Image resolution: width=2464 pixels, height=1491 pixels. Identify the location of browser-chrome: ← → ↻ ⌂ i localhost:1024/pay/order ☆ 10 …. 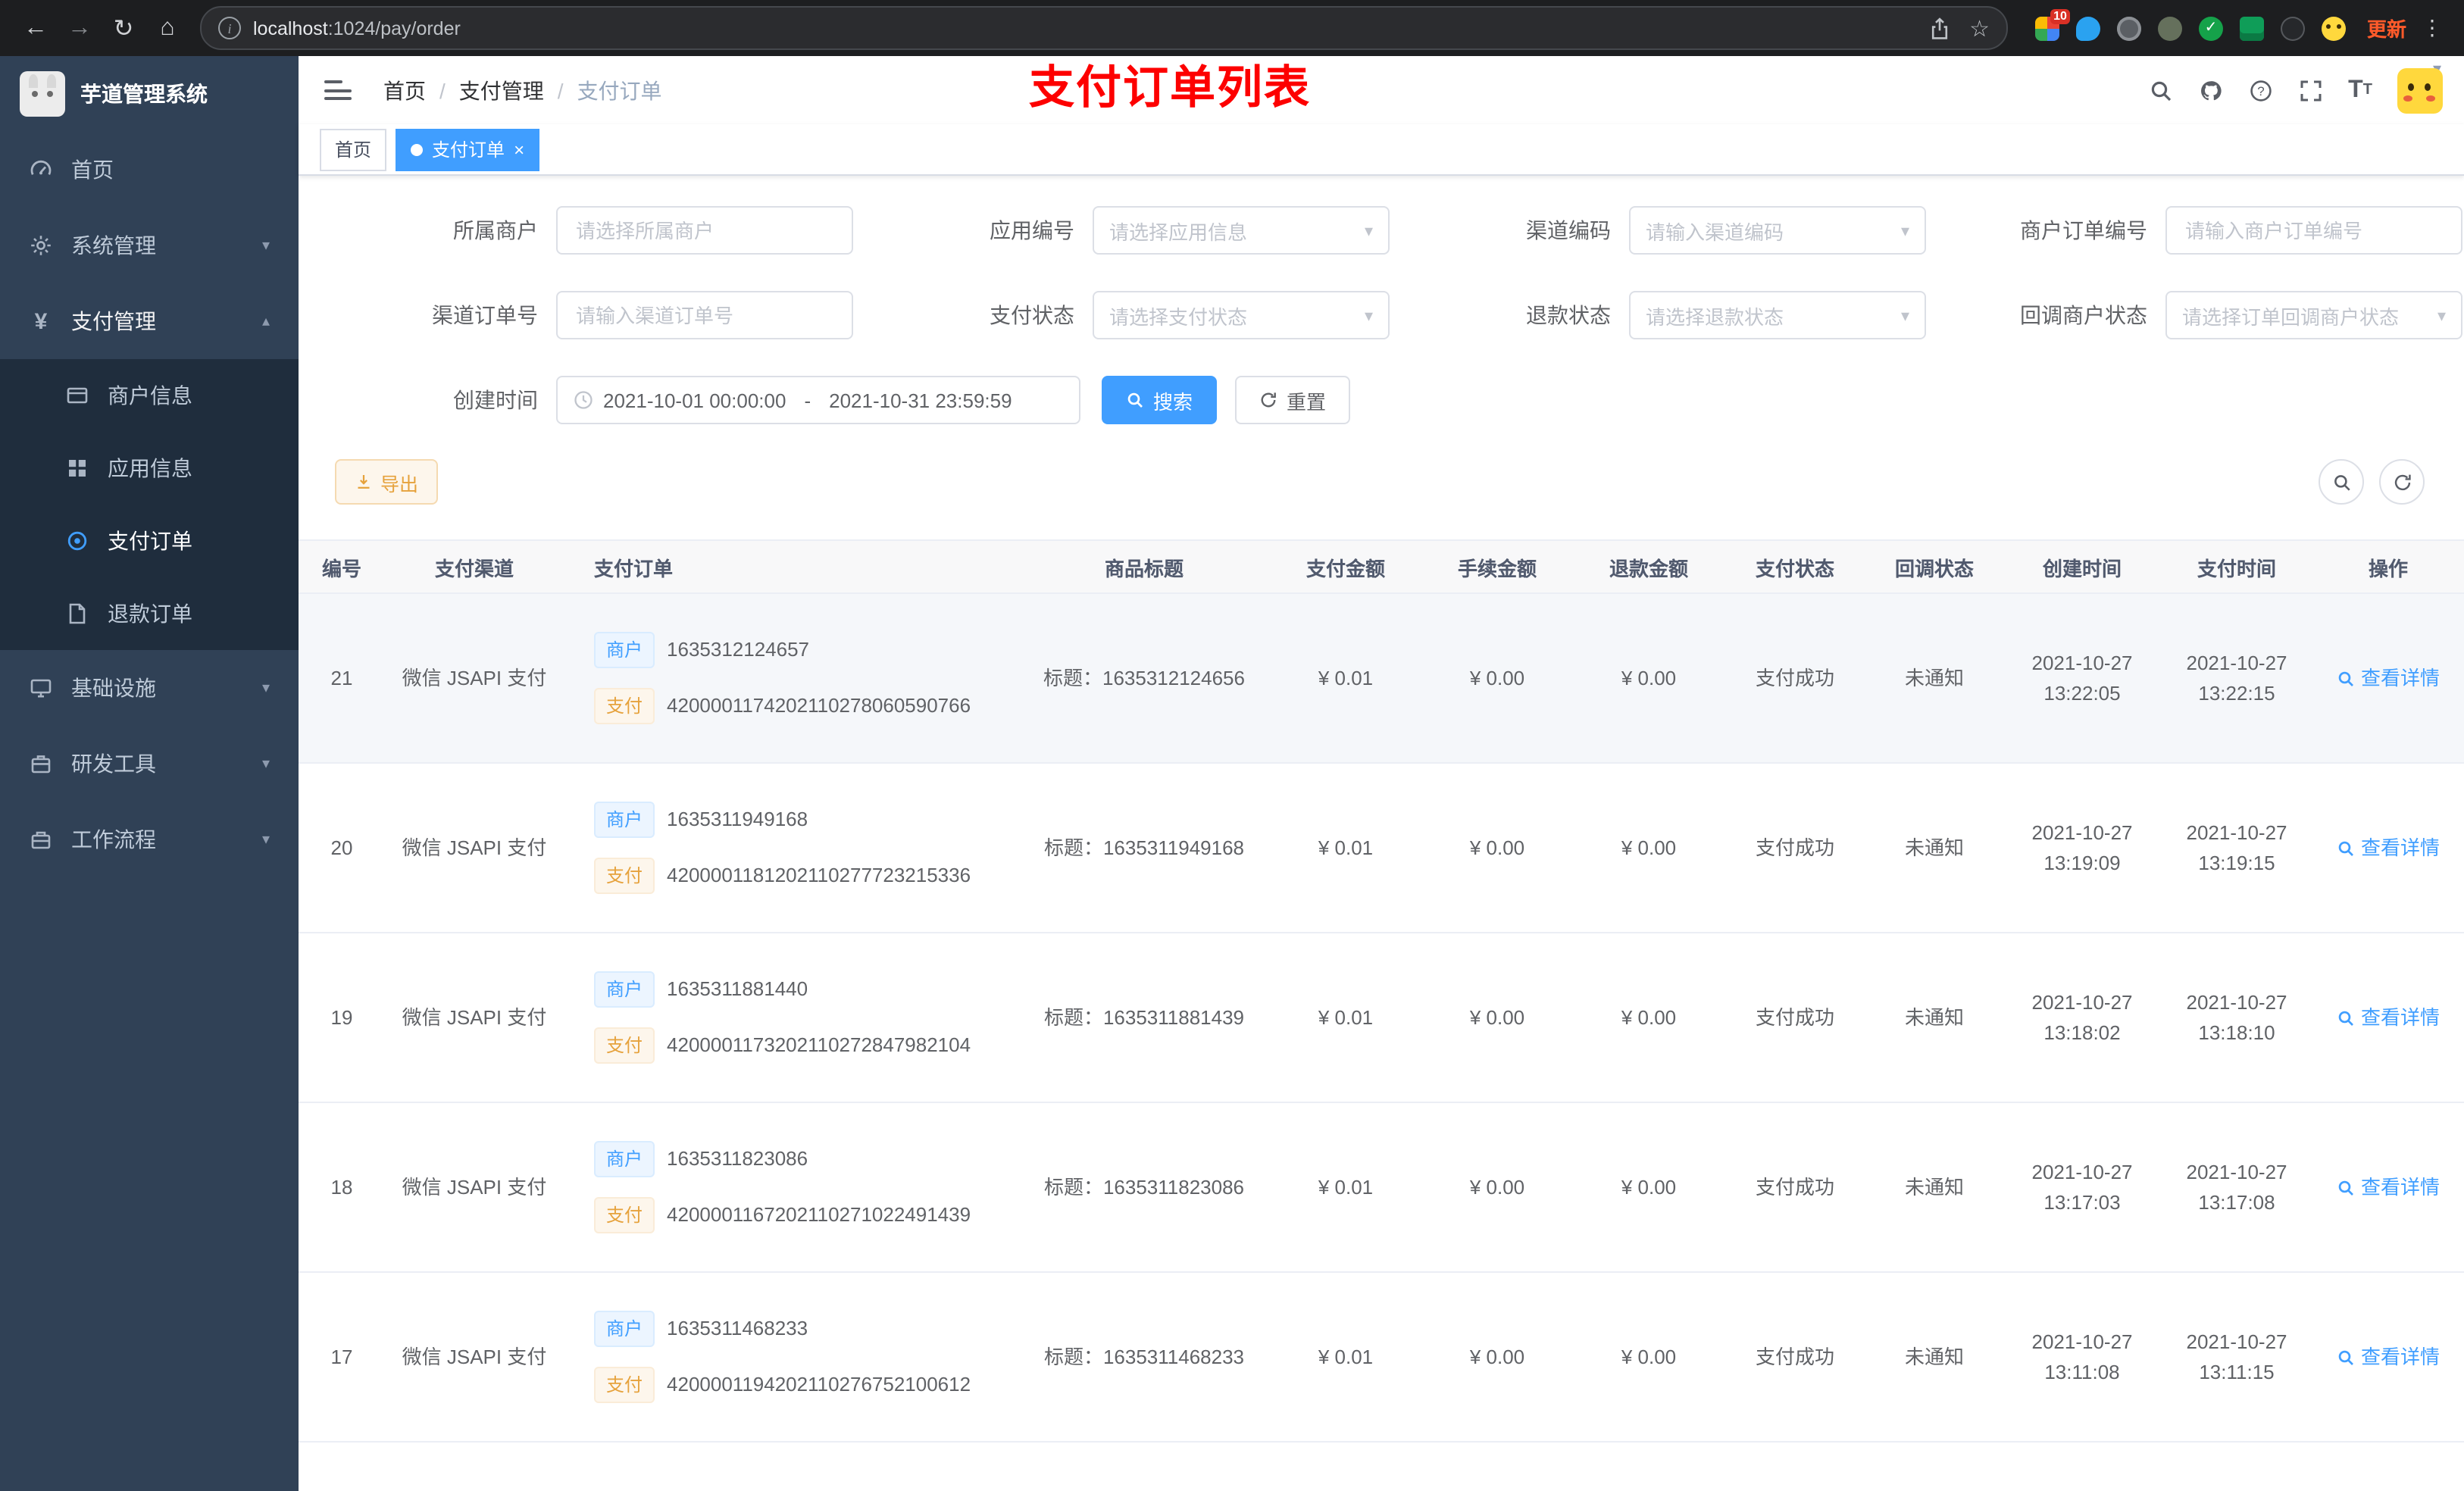
(1232, 28).